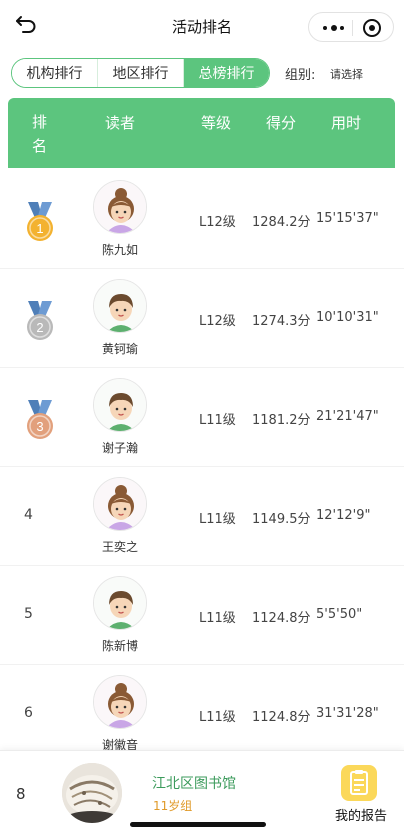 This screenshot has width=404, height=834. I want to click on column-header-rank: 排名, so click(40, 134).